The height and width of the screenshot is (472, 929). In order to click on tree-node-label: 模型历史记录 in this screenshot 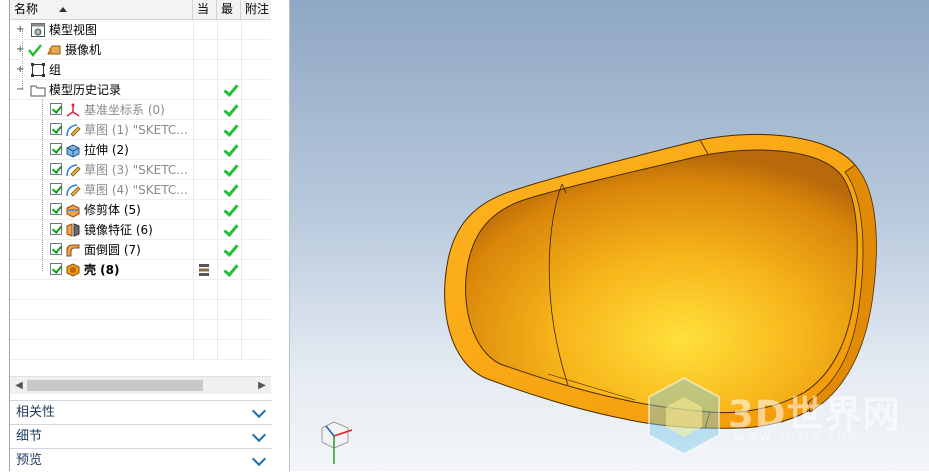, I will do `click(85, 90)`.